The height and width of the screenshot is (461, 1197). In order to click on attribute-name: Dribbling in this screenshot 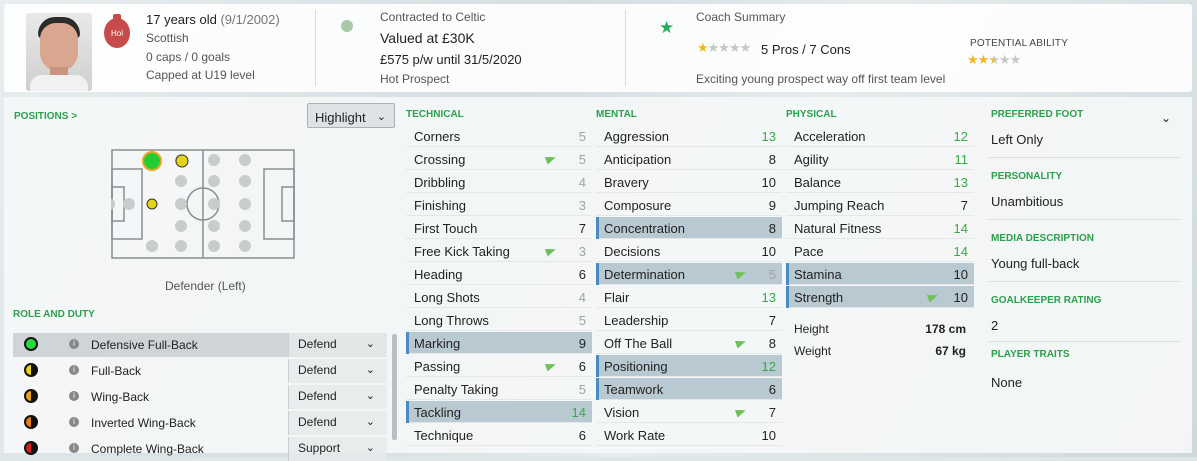, I will do `click(440, 182)`.